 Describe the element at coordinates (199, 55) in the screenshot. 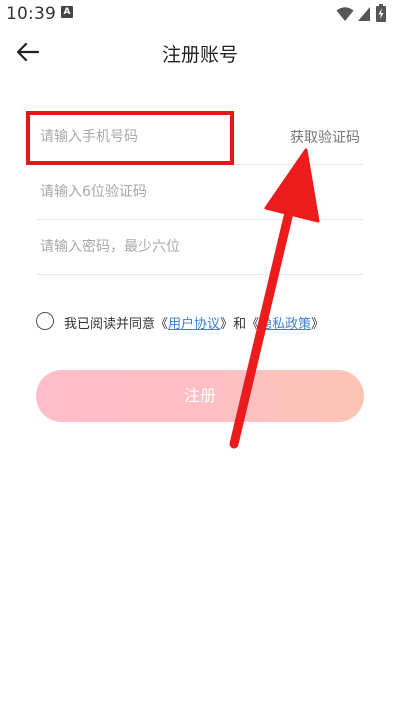

I see `page-title: 注册账号` at that location.